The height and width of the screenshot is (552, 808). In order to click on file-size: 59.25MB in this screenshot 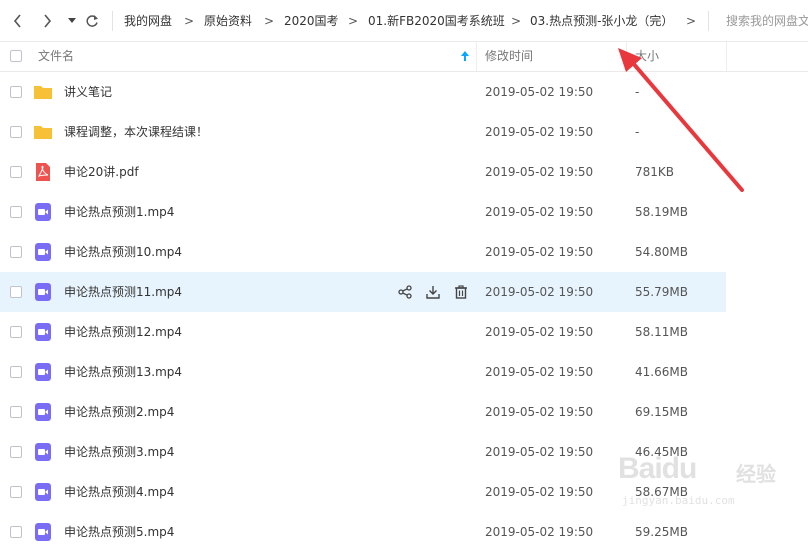, I will do `click(661, 532)`.